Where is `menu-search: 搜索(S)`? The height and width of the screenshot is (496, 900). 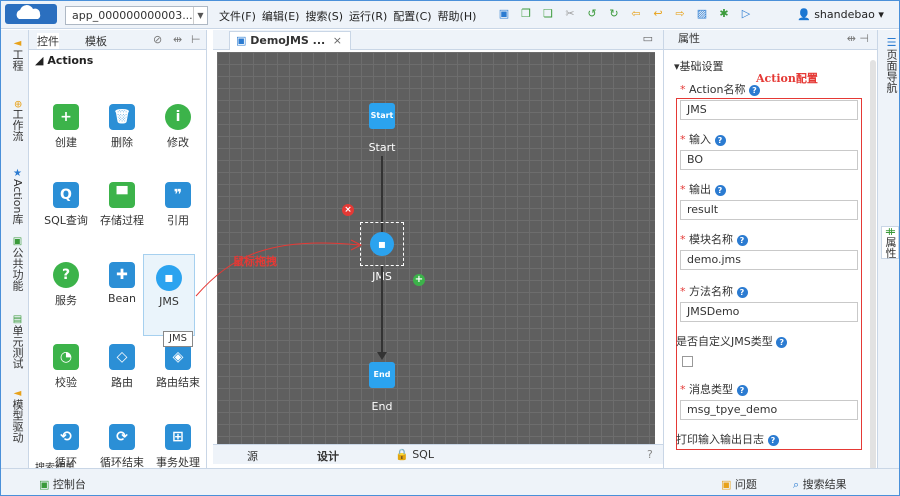 menu-search: 搜索(S) is located at coordinates (324, 16).